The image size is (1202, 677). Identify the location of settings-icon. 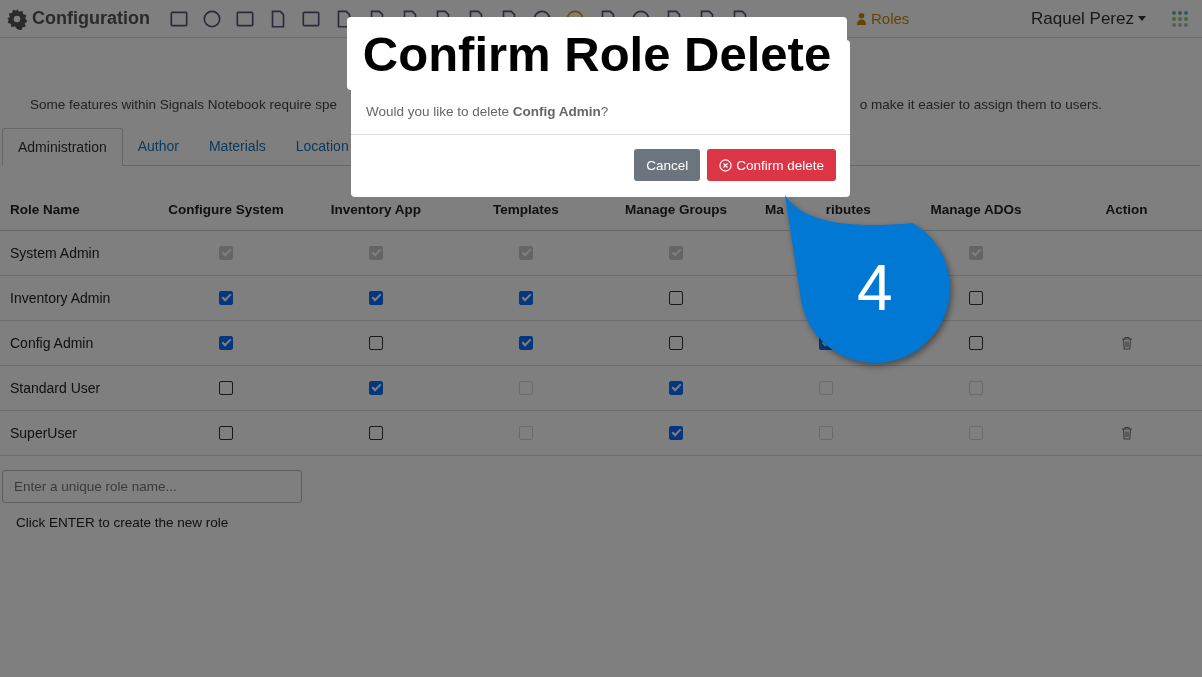
(17, 18).